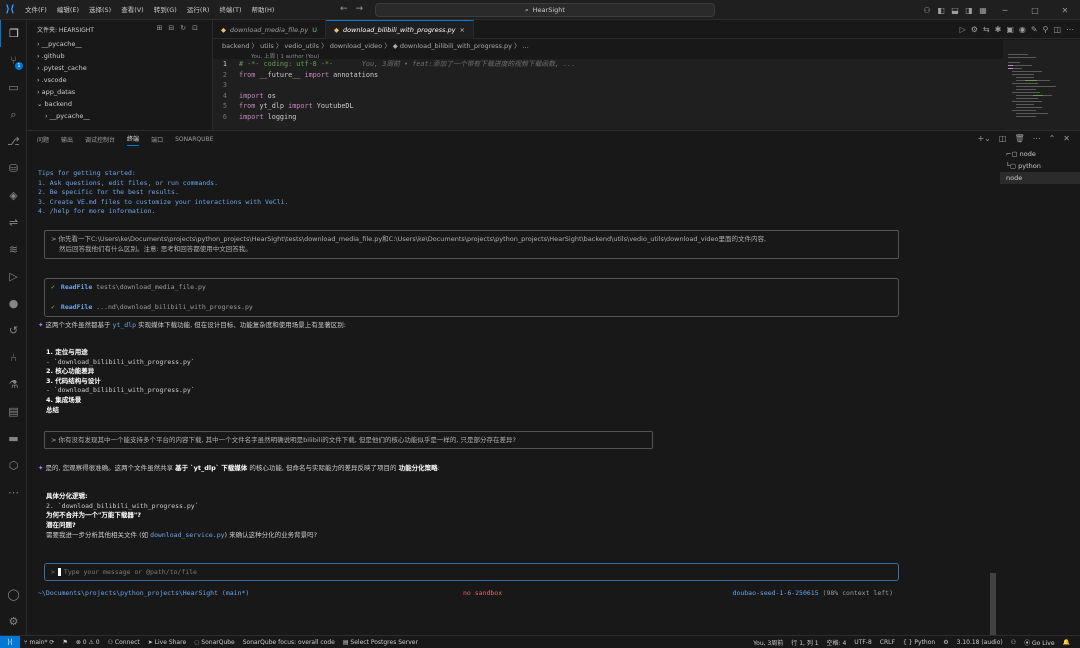 Image resolution: width=1080 pixels, height=648 pixels. Describe the element at coordinates (1003, 138) in the screenshot. I see `split-terminal-icon: ◫` at that location.